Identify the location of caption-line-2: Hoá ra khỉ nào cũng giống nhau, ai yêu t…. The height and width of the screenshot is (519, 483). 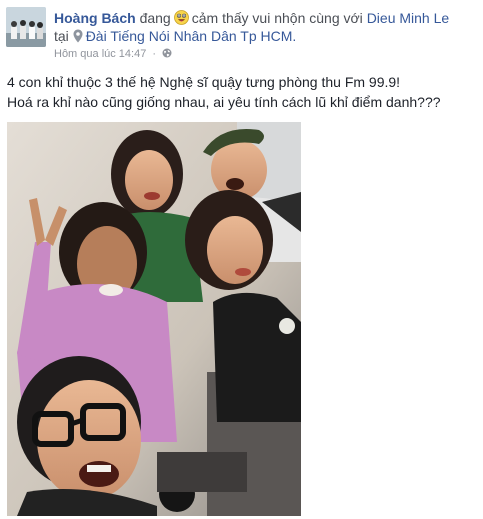
(224, 102).